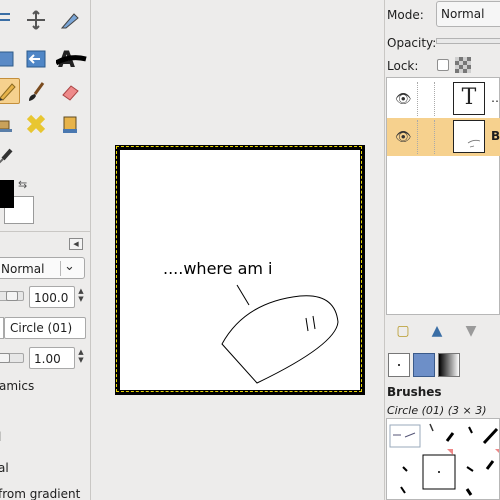 The height and width of the screenshot is (500, 500). What do you see at coordinates (469, 136) in the screenshot?
I see `image-layer-thumbnail` at bounding box center [469, 136].